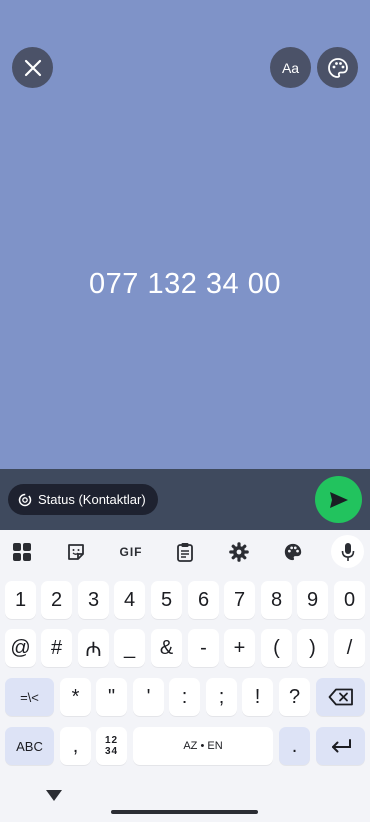 This screenshot has height=822, width=370. Describe the element at coordinates (54, 795) in the screenshot. I see `hide-keyboard-icon` at that location.